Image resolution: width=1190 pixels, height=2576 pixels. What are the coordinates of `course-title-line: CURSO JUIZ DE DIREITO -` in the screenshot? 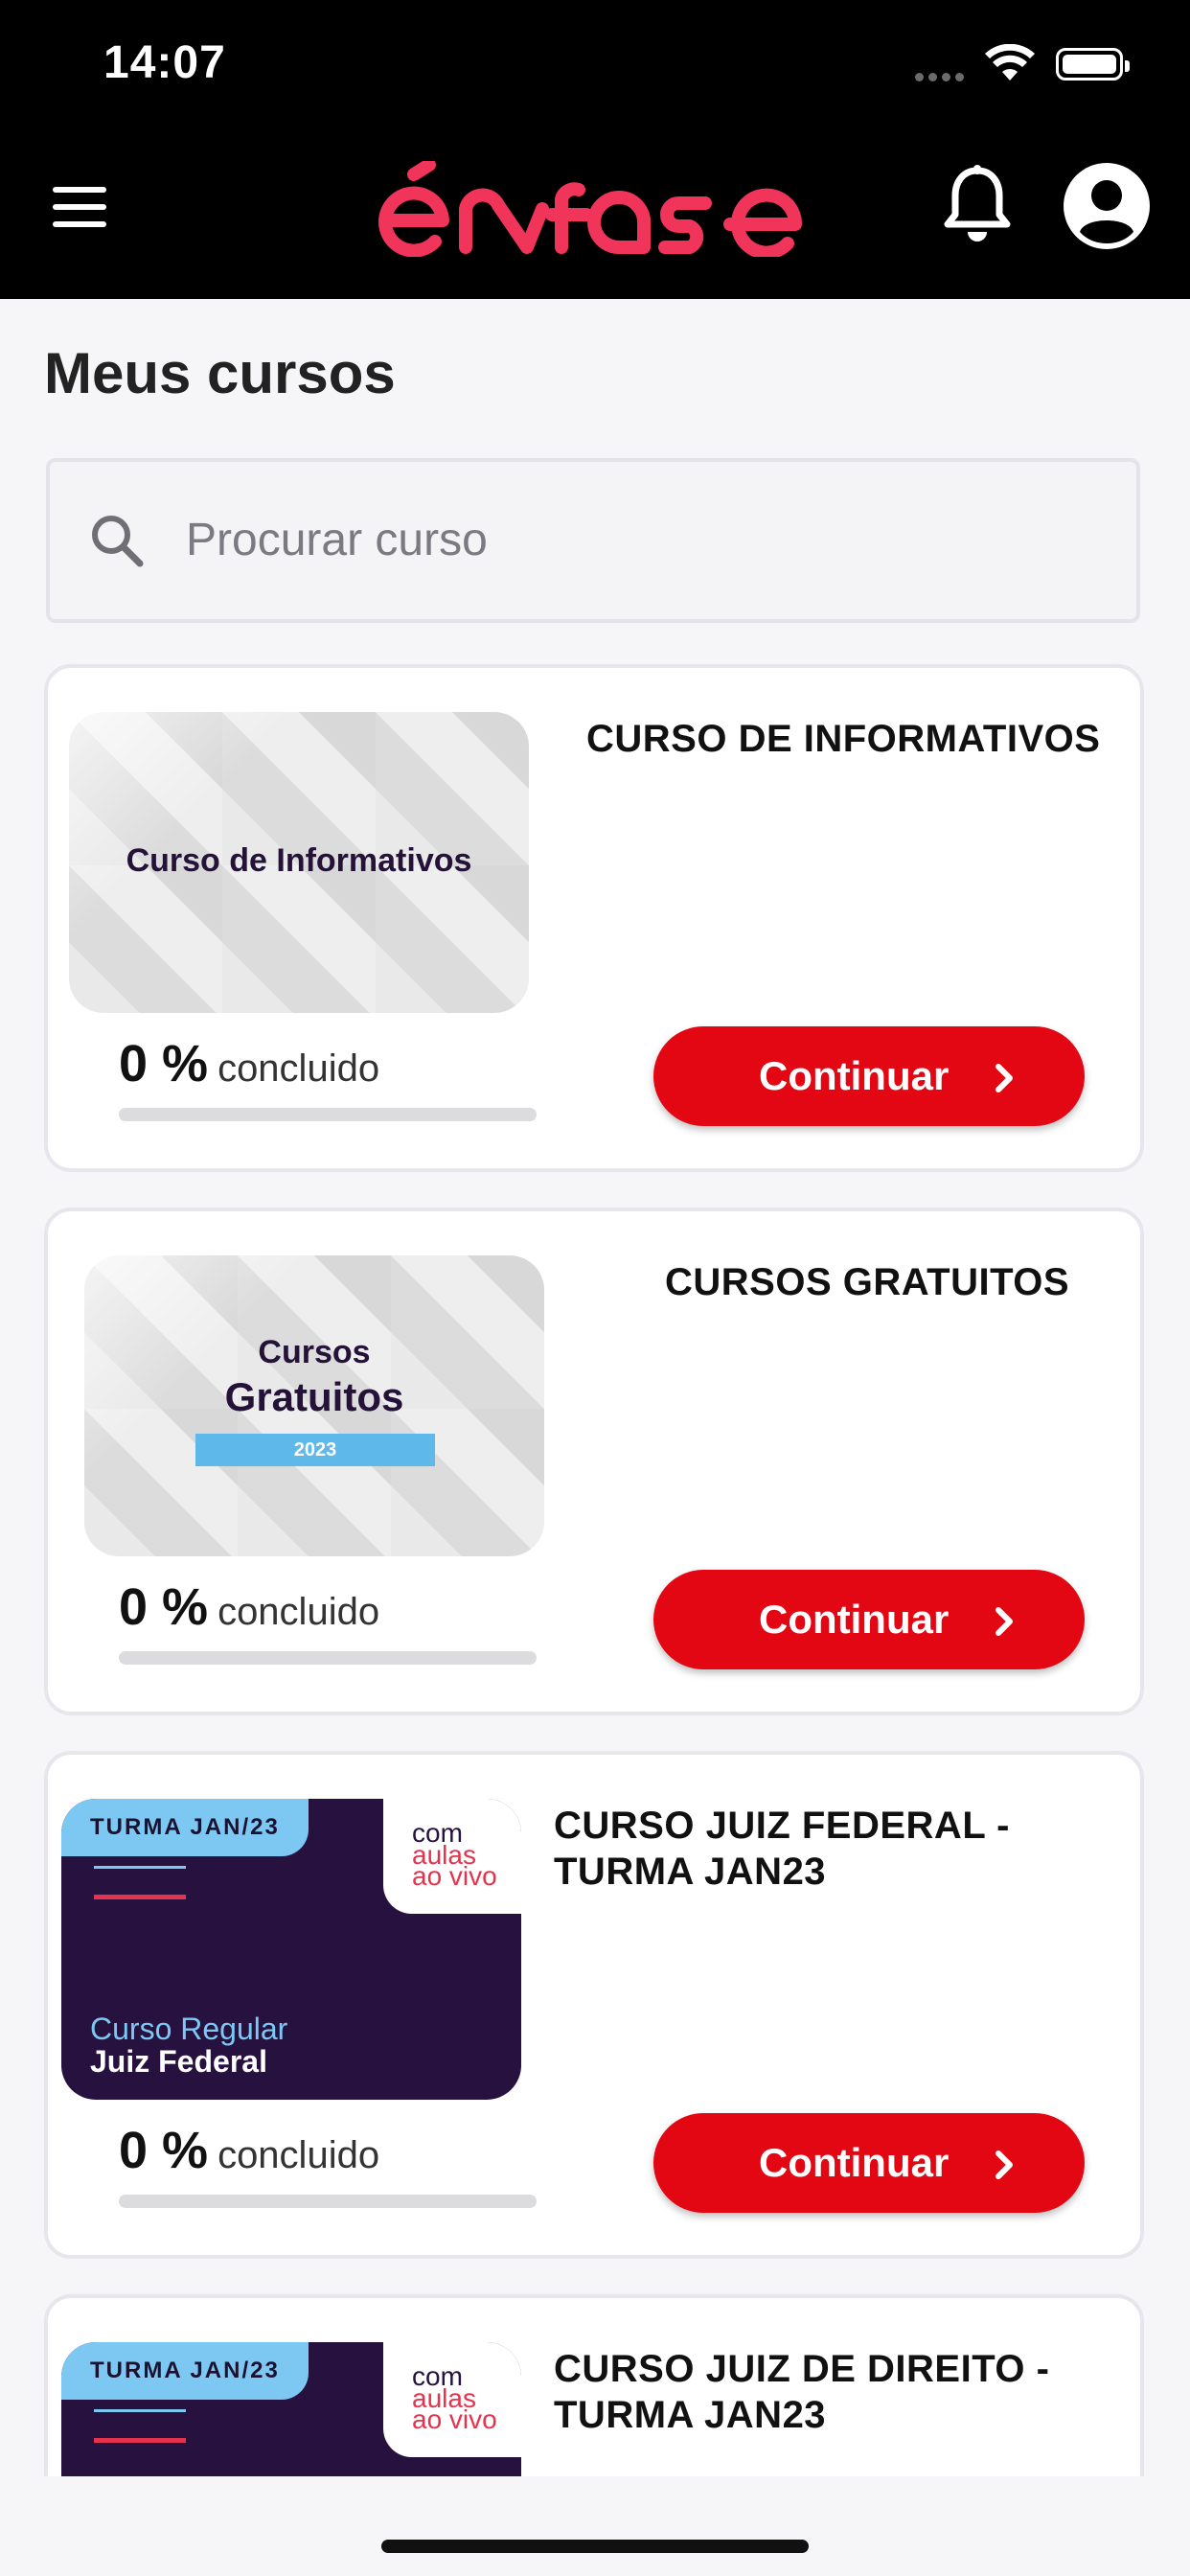 It's located at (802, 2369).